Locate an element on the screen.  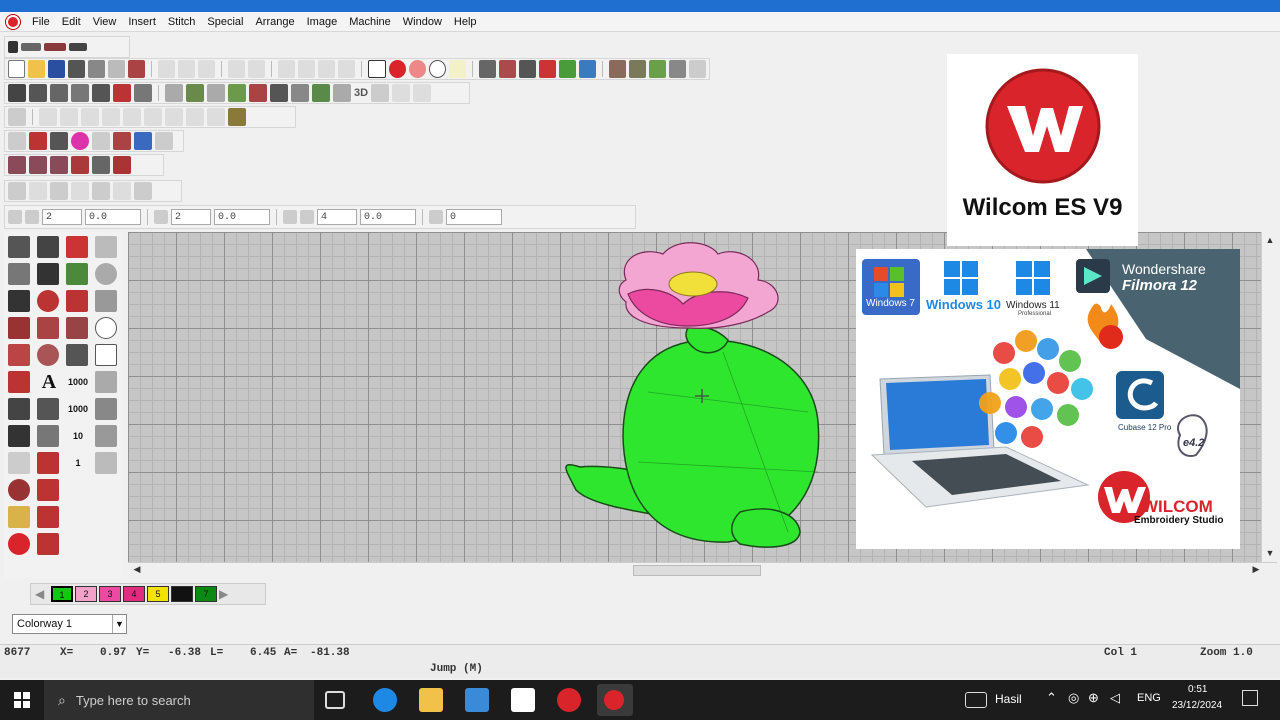
align-icon is located at coordinates (174, 117).